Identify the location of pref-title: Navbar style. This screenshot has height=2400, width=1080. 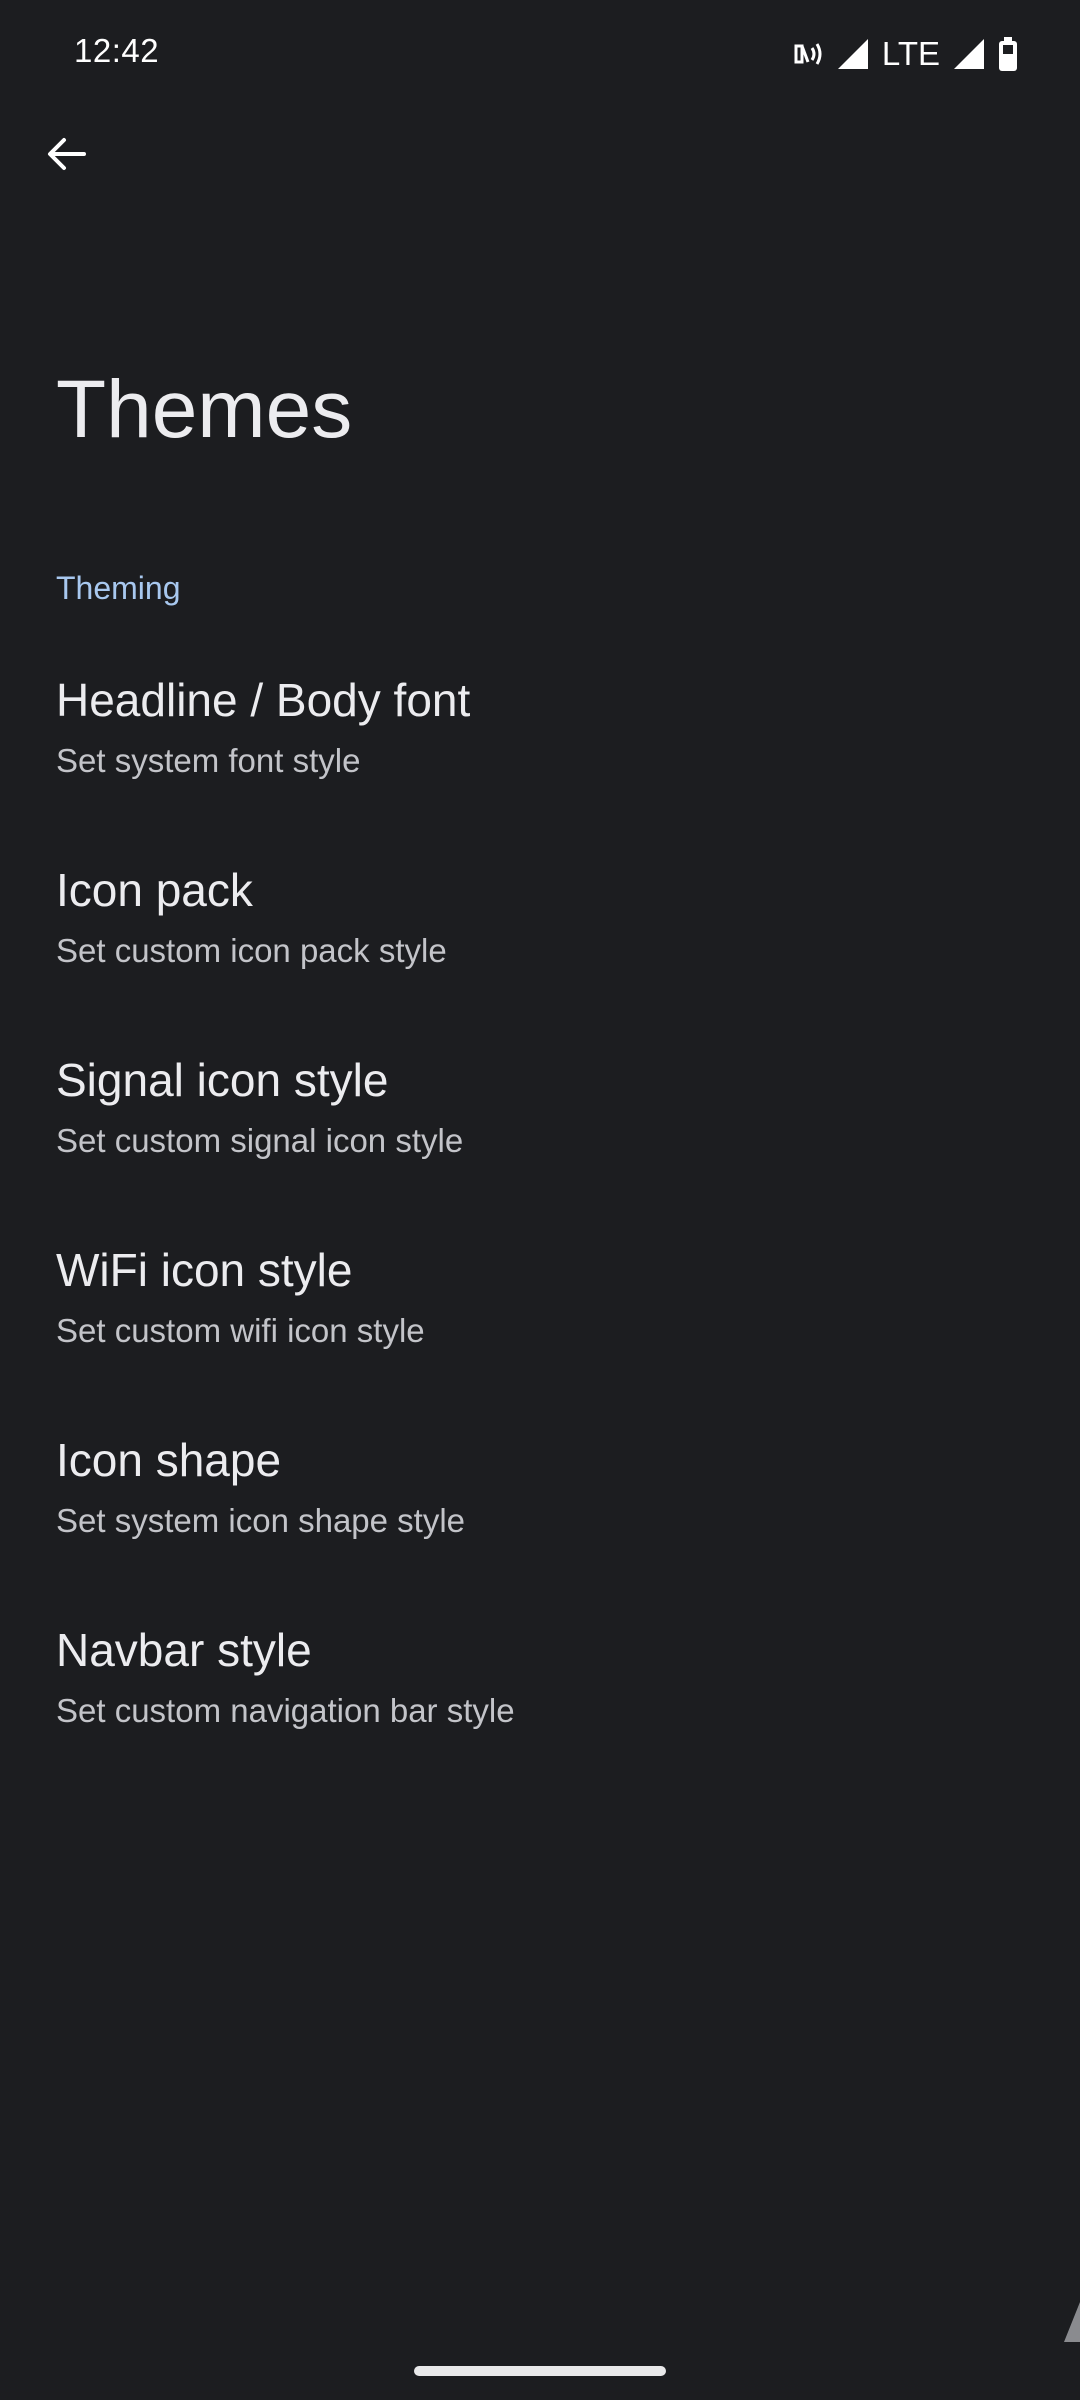
(184, 1650).